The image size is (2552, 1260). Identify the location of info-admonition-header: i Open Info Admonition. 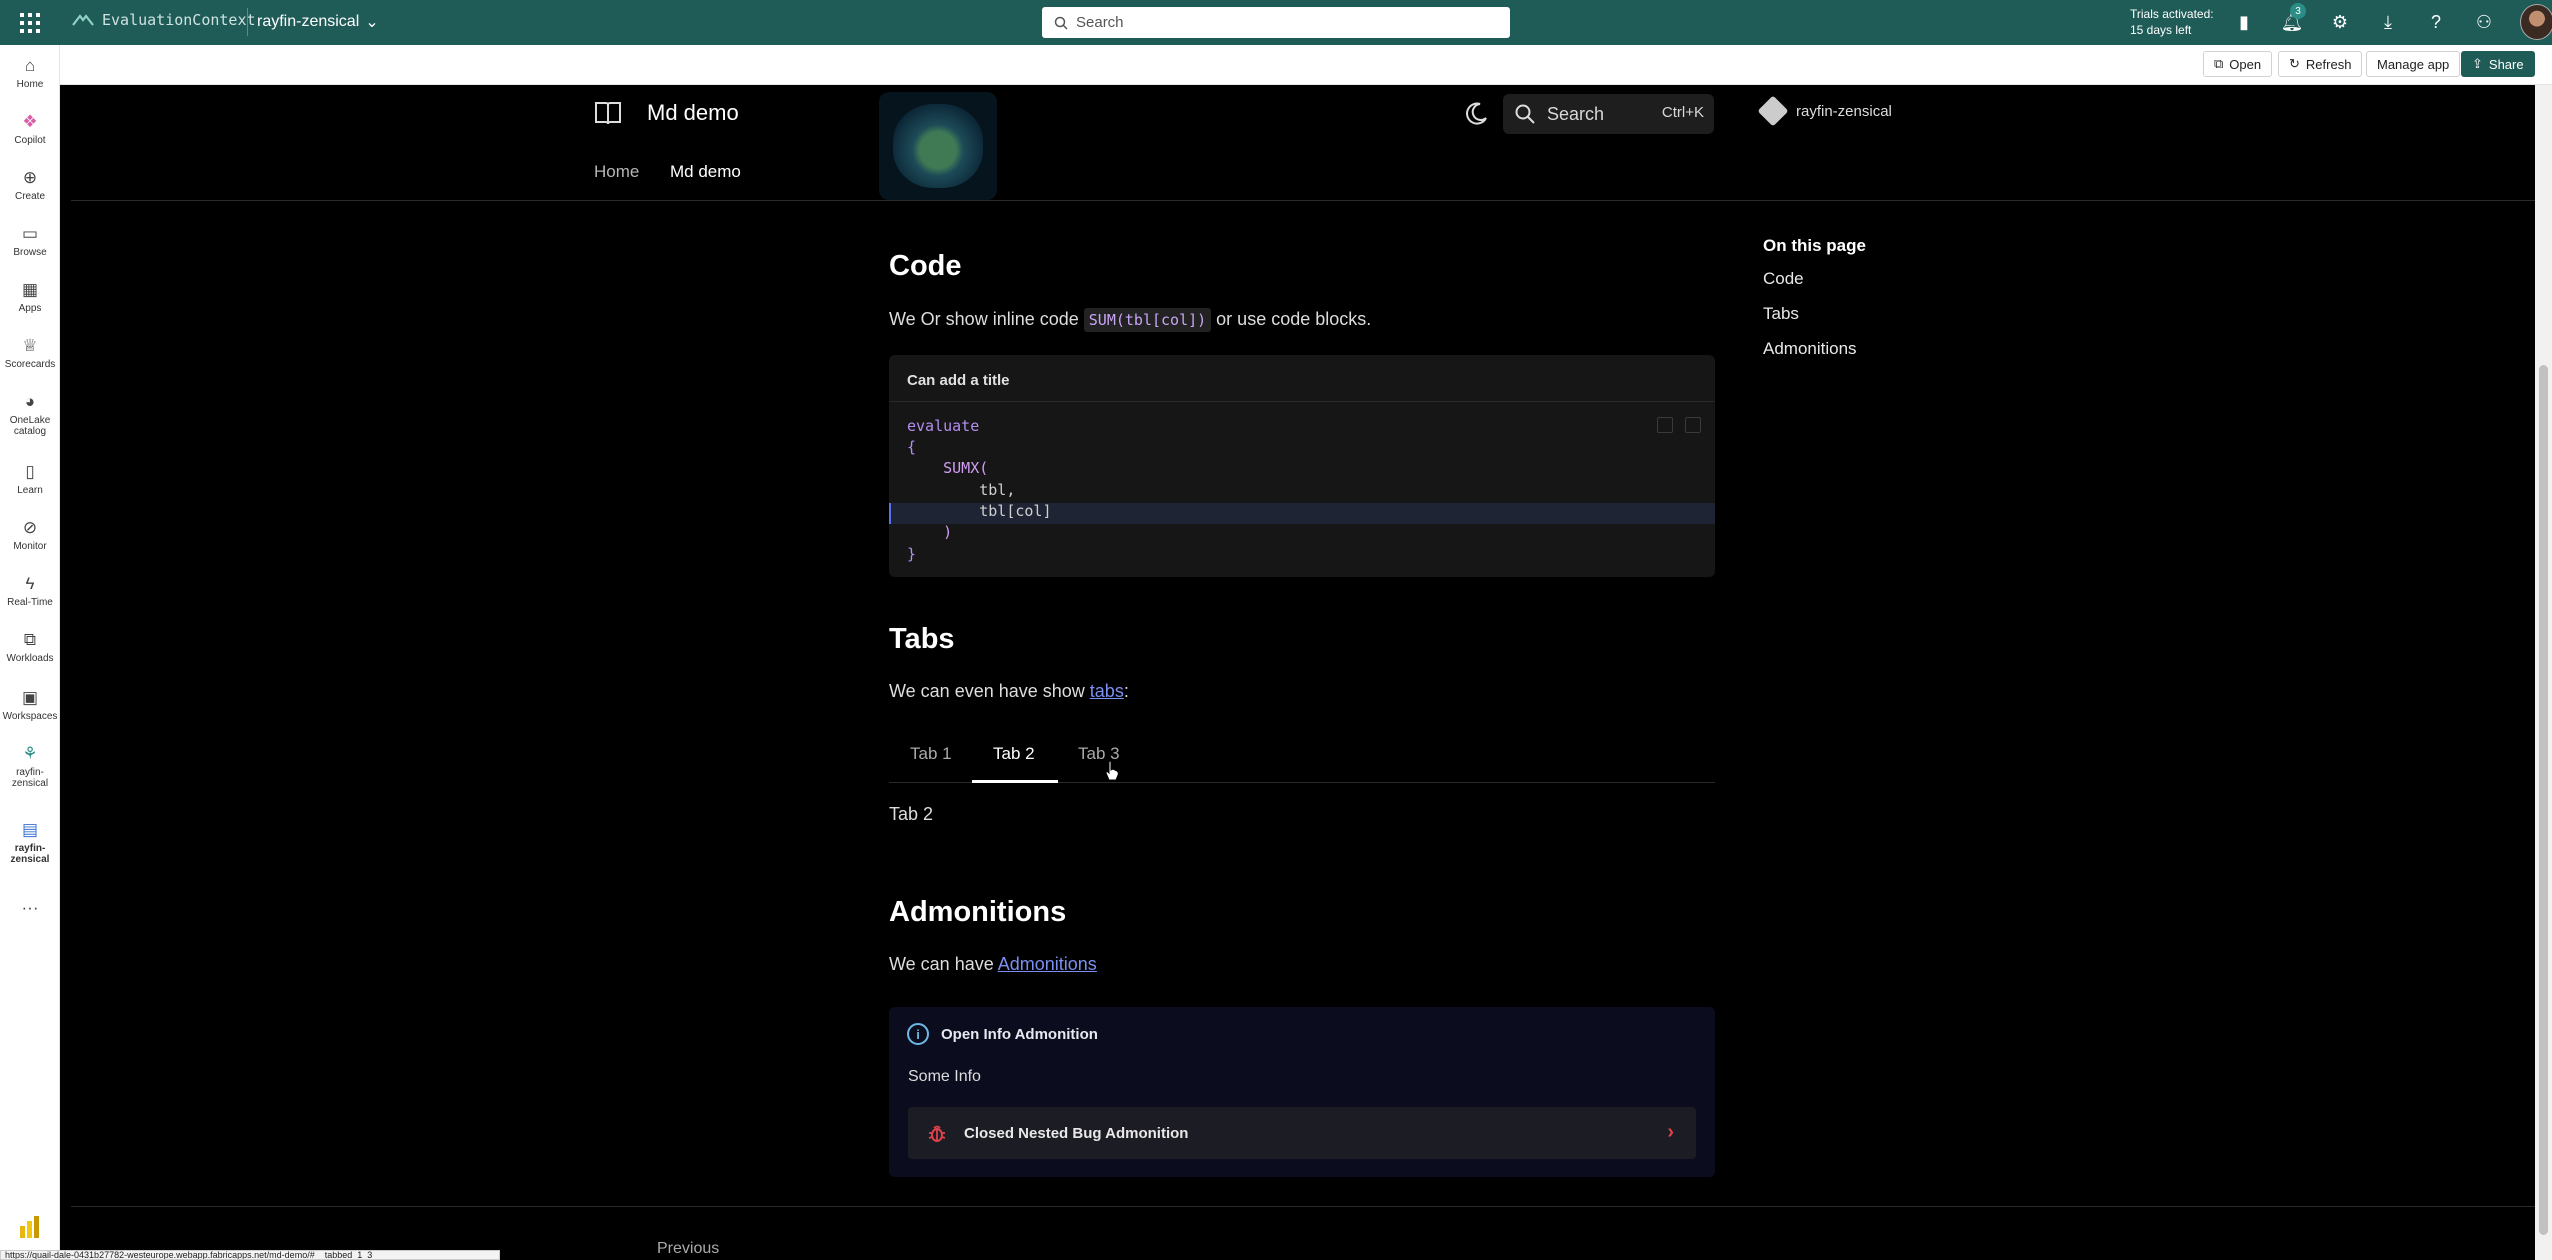
(1002, 1034).